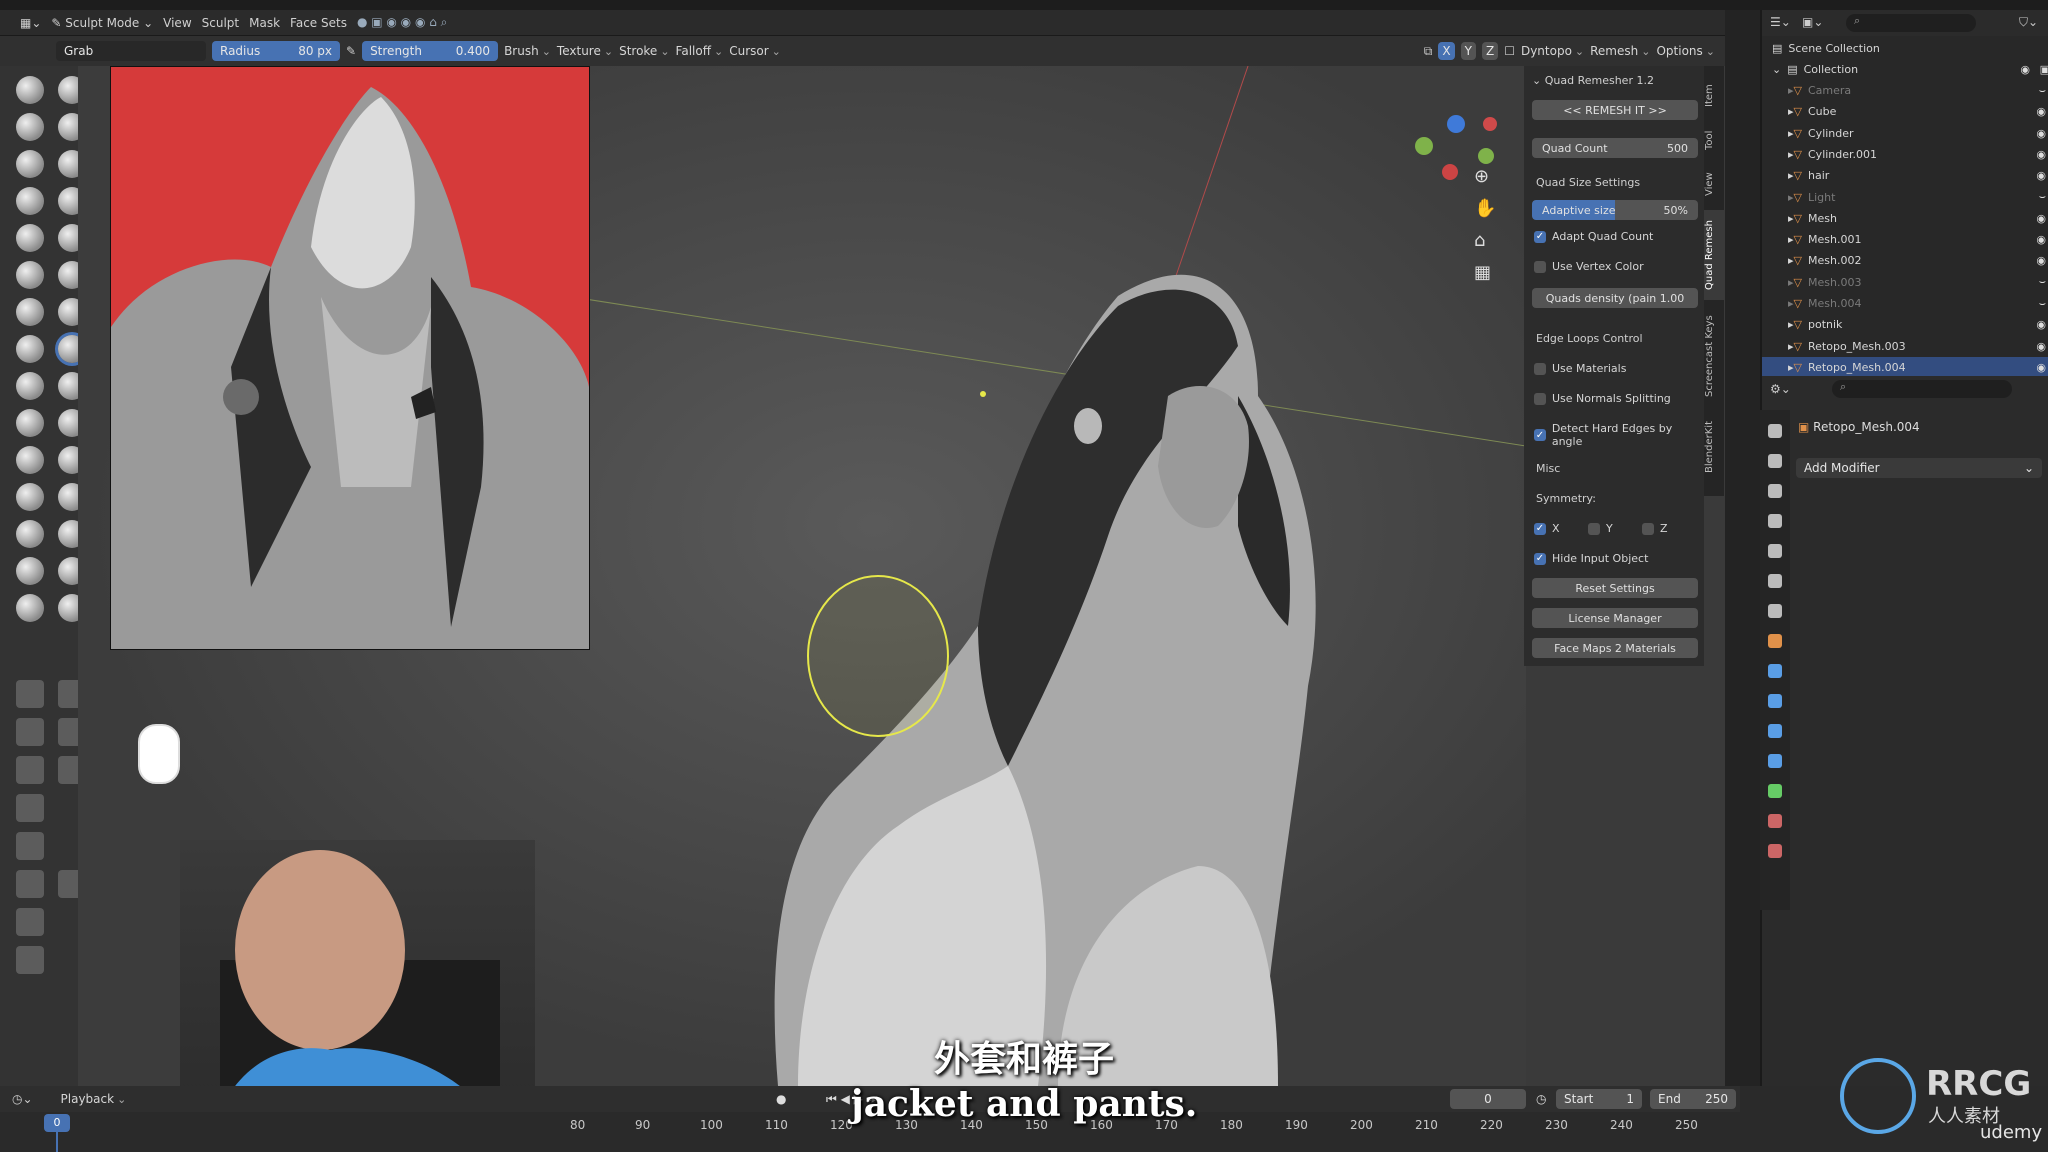 This screenshot has width=2048, height=1152. Describe the element at coordinates (402, 22) in the screenshot. I see `sculpt-icons-group: ● ▣ ◉ ◉ ◉ ⌂ ⌕` at that location.